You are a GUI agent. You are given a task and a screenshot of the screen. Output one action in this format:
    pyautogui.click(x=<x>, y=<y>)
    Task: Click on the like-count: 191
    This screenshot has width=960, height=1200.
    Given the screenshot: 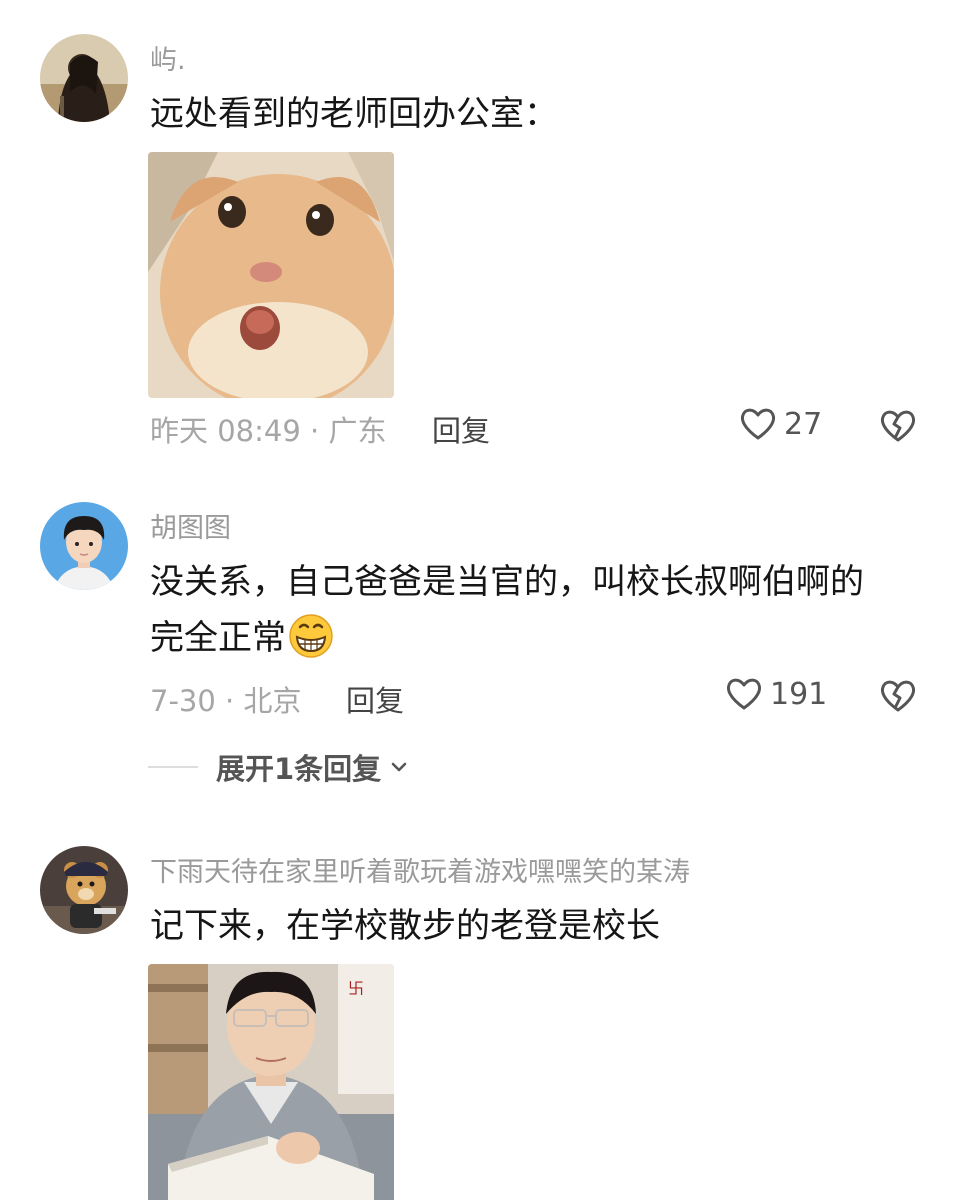 What is the action you would take?
    pyautogui.click(x=799, y=694)
    